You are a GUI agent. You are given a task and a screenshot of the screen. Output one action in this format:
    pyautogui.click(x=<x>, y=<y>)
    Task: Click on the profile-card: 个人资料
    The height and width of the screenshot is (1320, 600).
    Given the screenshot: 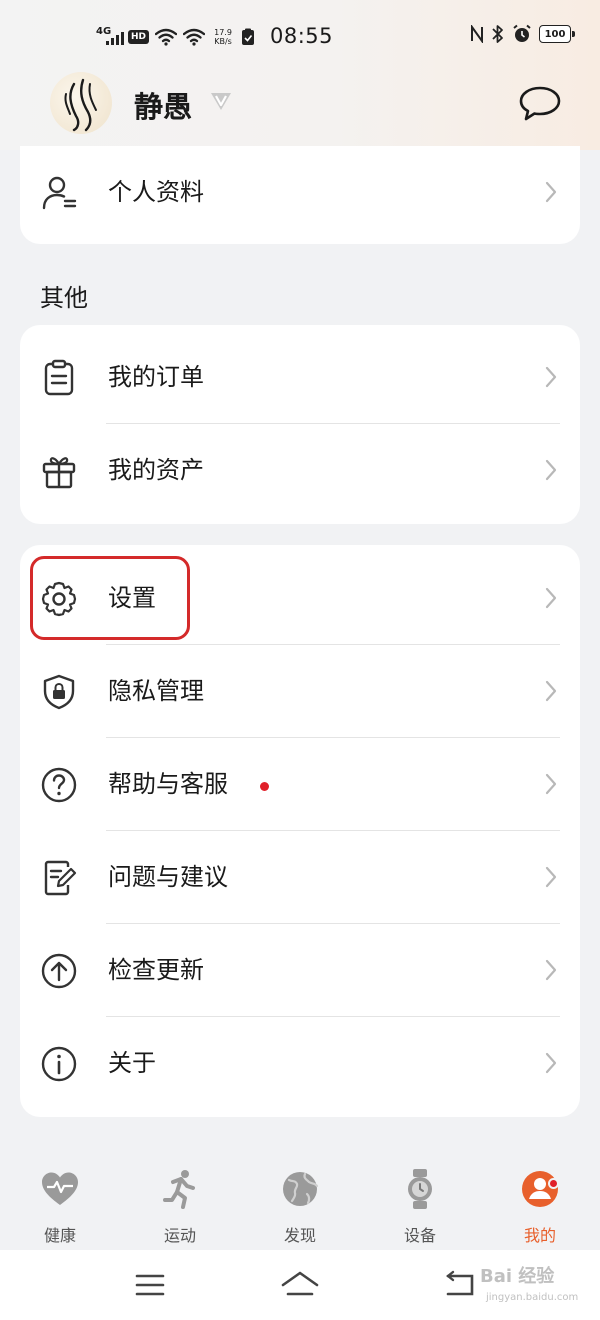 What is the action you would take?
    pyautogui.click(x=300, y=195)
    